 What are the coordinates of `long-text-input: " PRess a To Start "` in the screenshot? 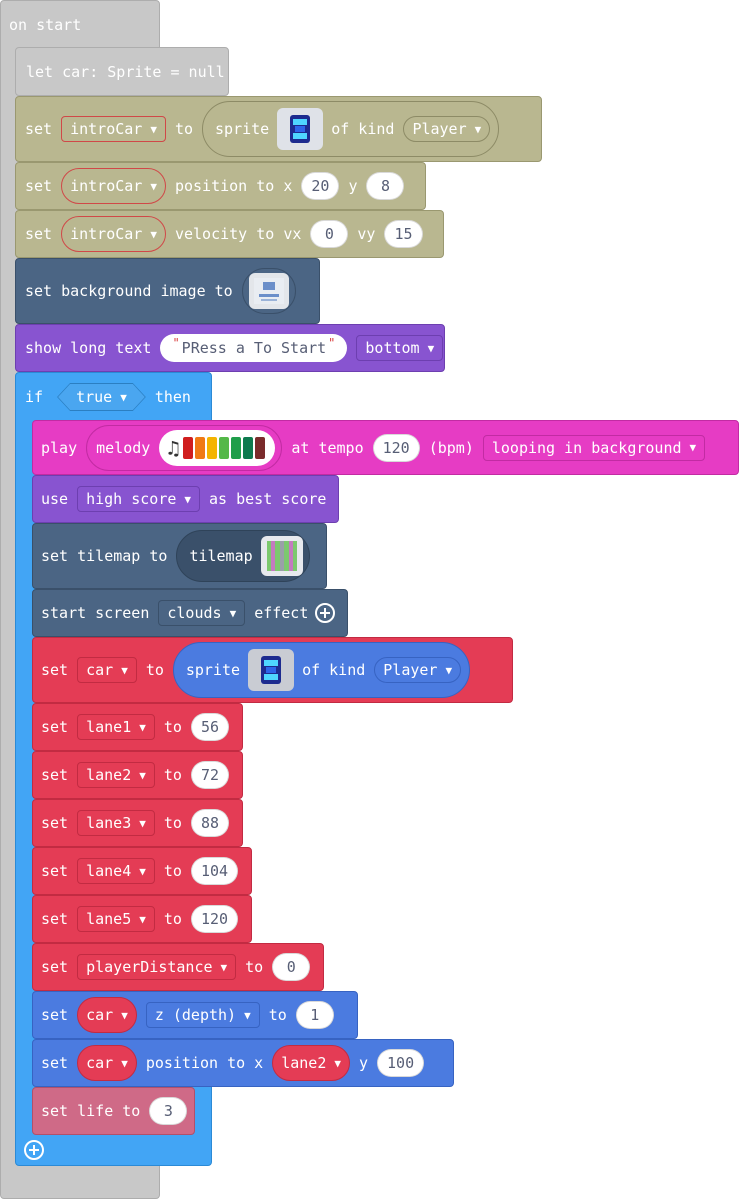 It's located at (254, 348).